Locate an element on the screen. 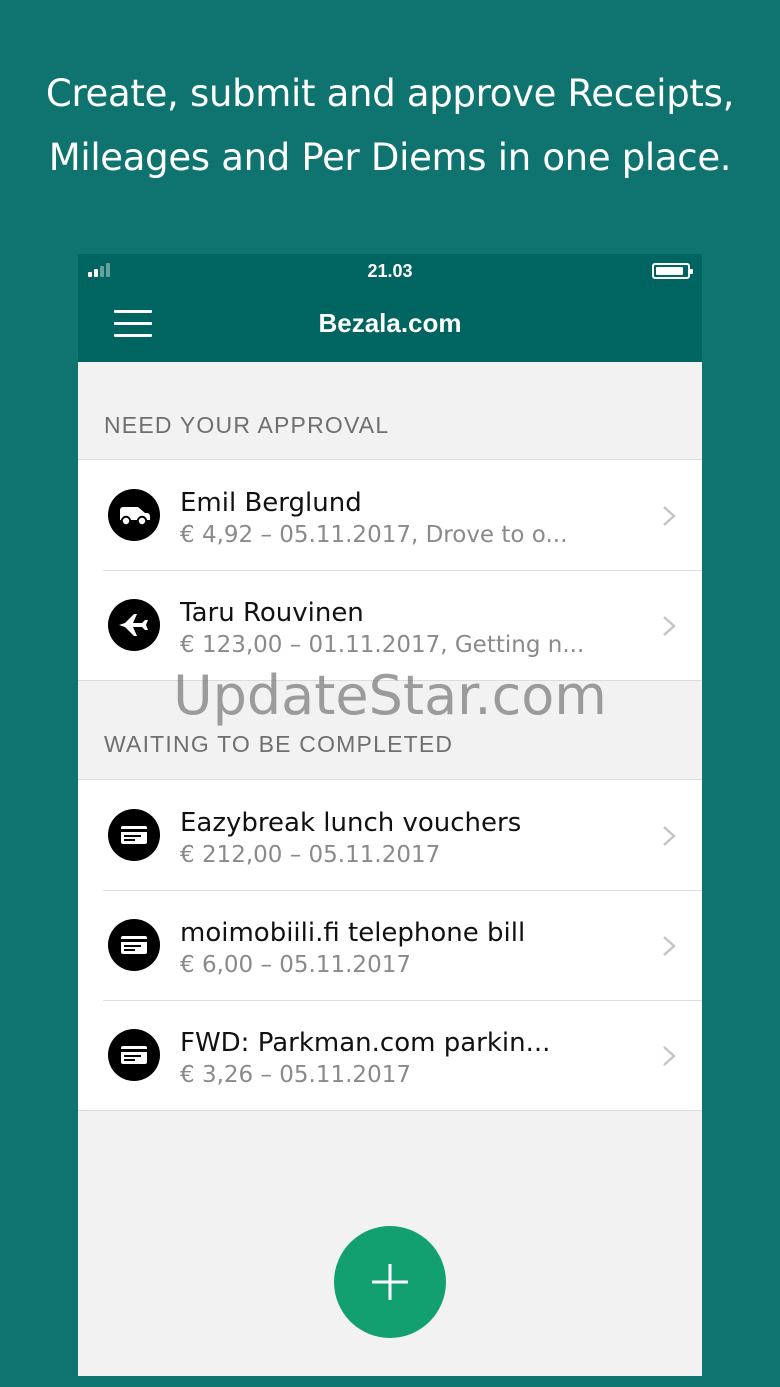 This screenshot has width=780, height=1387. airplane-icon is located at coordinates (134, 625).